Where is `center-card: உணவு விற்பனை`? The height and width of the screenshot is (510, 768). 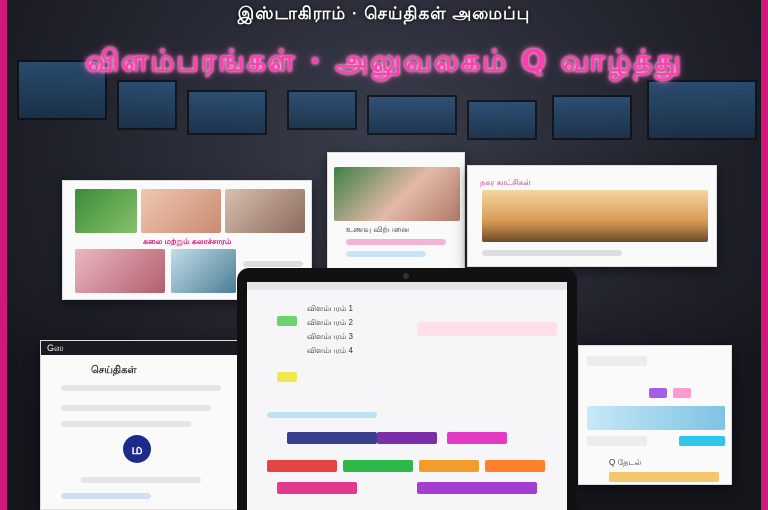 center-card: உணவு விற்பனை is located at coordinates (396, 211).